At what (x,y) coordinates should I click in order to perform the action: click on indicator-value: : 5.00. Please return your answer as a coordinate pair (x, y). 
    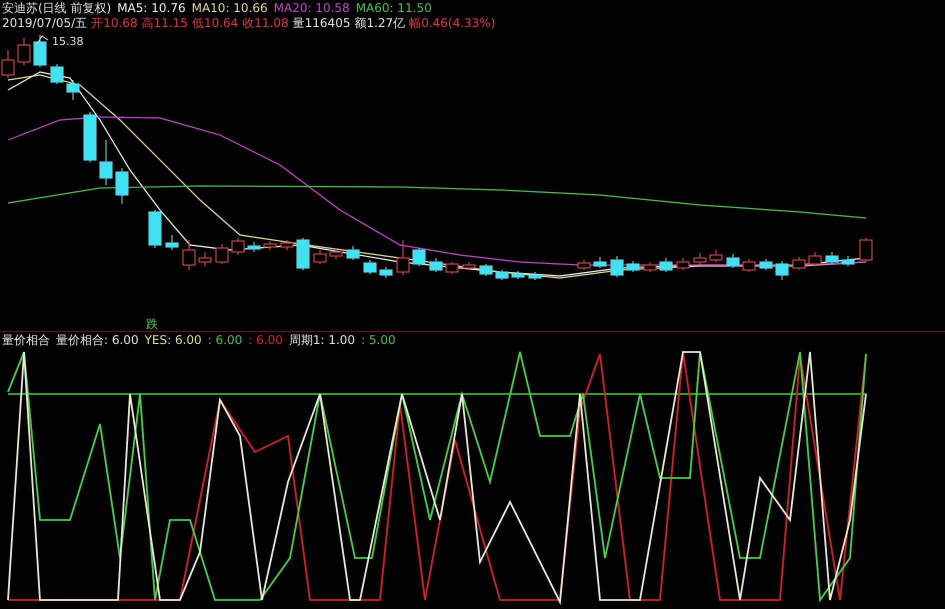
    Looking at the image, I should click on (378, 340).